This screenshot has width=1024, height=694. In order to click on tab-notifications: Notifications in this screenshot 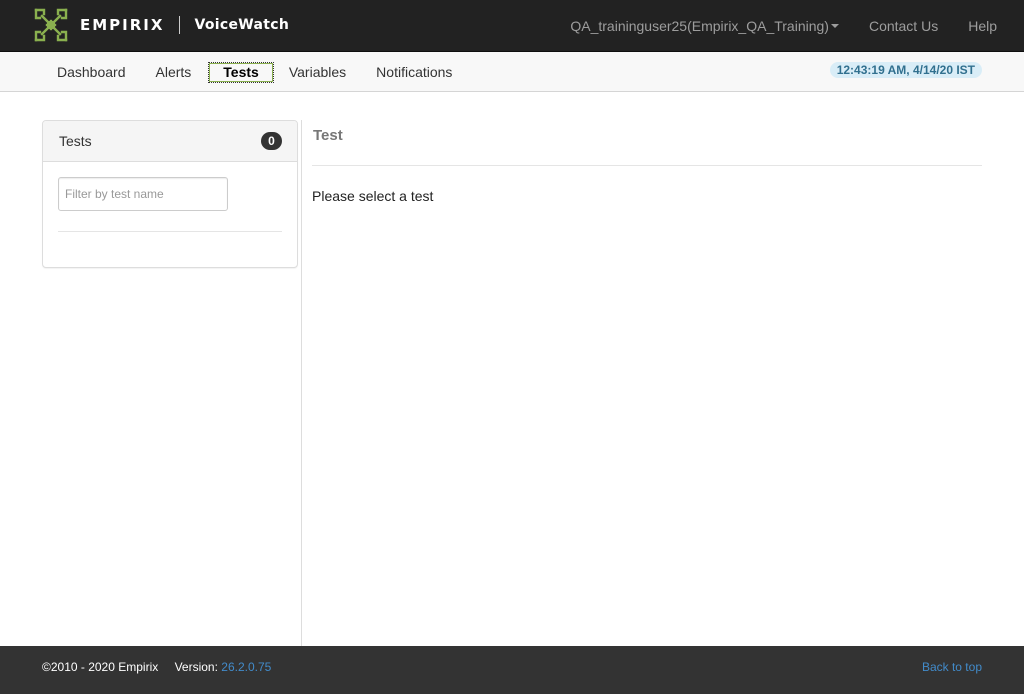, I will do `click(414, 72)`.